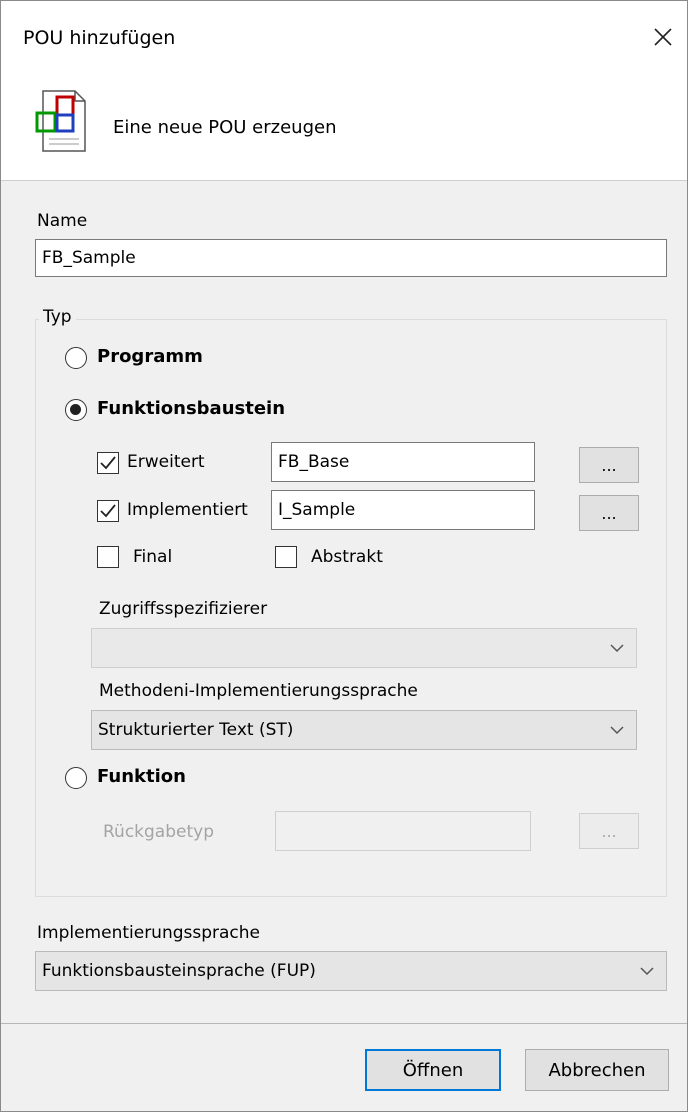 This screenshot has height=1112, width=688. I want to click on program-radio, so click(76, 358).